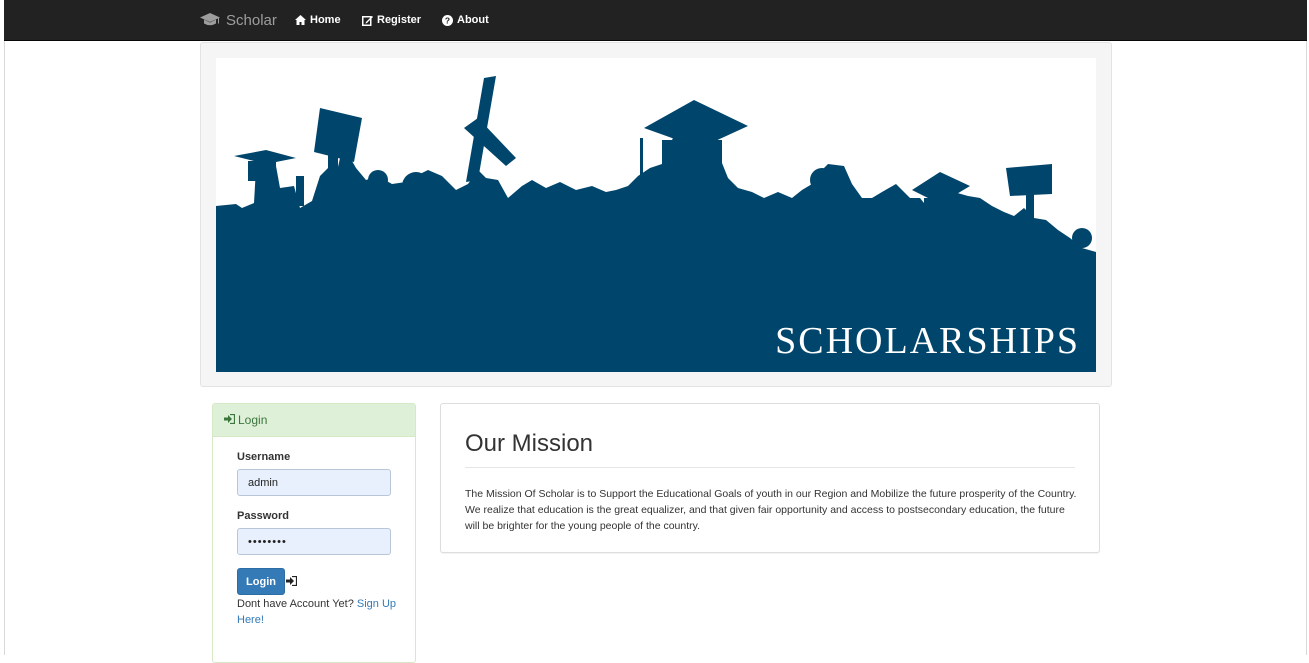  What do you see at coordinates (253, 420) in the screenshot?
I see `login-heading-label: Login` at bounding box center [253, 420].